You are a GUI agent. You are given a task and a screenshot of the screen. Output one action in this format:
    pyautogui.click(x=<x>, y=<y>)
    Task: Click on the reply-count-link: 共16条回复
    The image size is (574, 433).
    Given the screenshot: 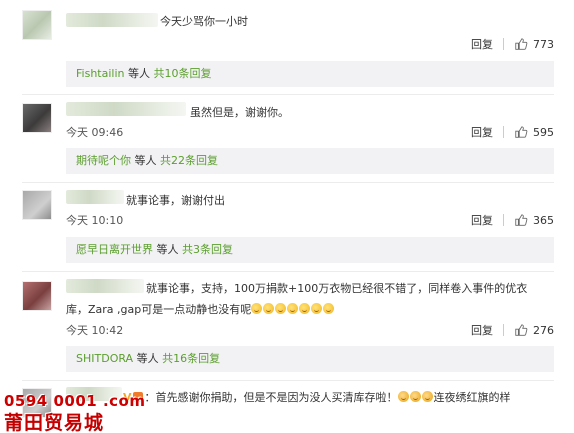 What is the action you would take?
    pyautogui.click(x=191, y=358)
    